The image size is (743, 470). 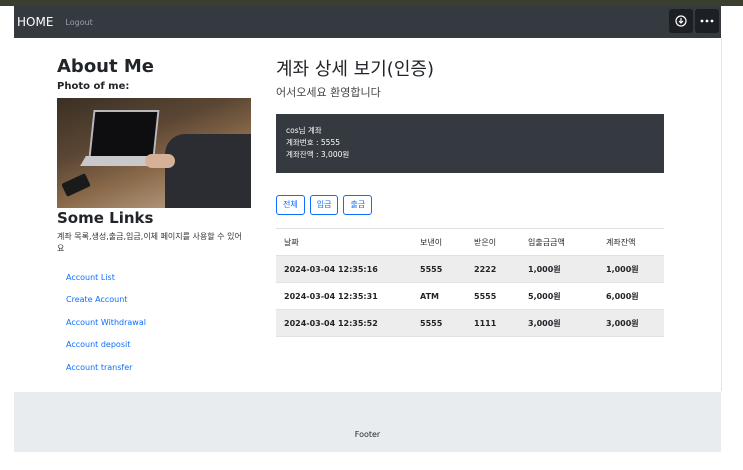 I want to click on link-account-withdrawal: Account Withdrawal, so click(x=106, y=328).